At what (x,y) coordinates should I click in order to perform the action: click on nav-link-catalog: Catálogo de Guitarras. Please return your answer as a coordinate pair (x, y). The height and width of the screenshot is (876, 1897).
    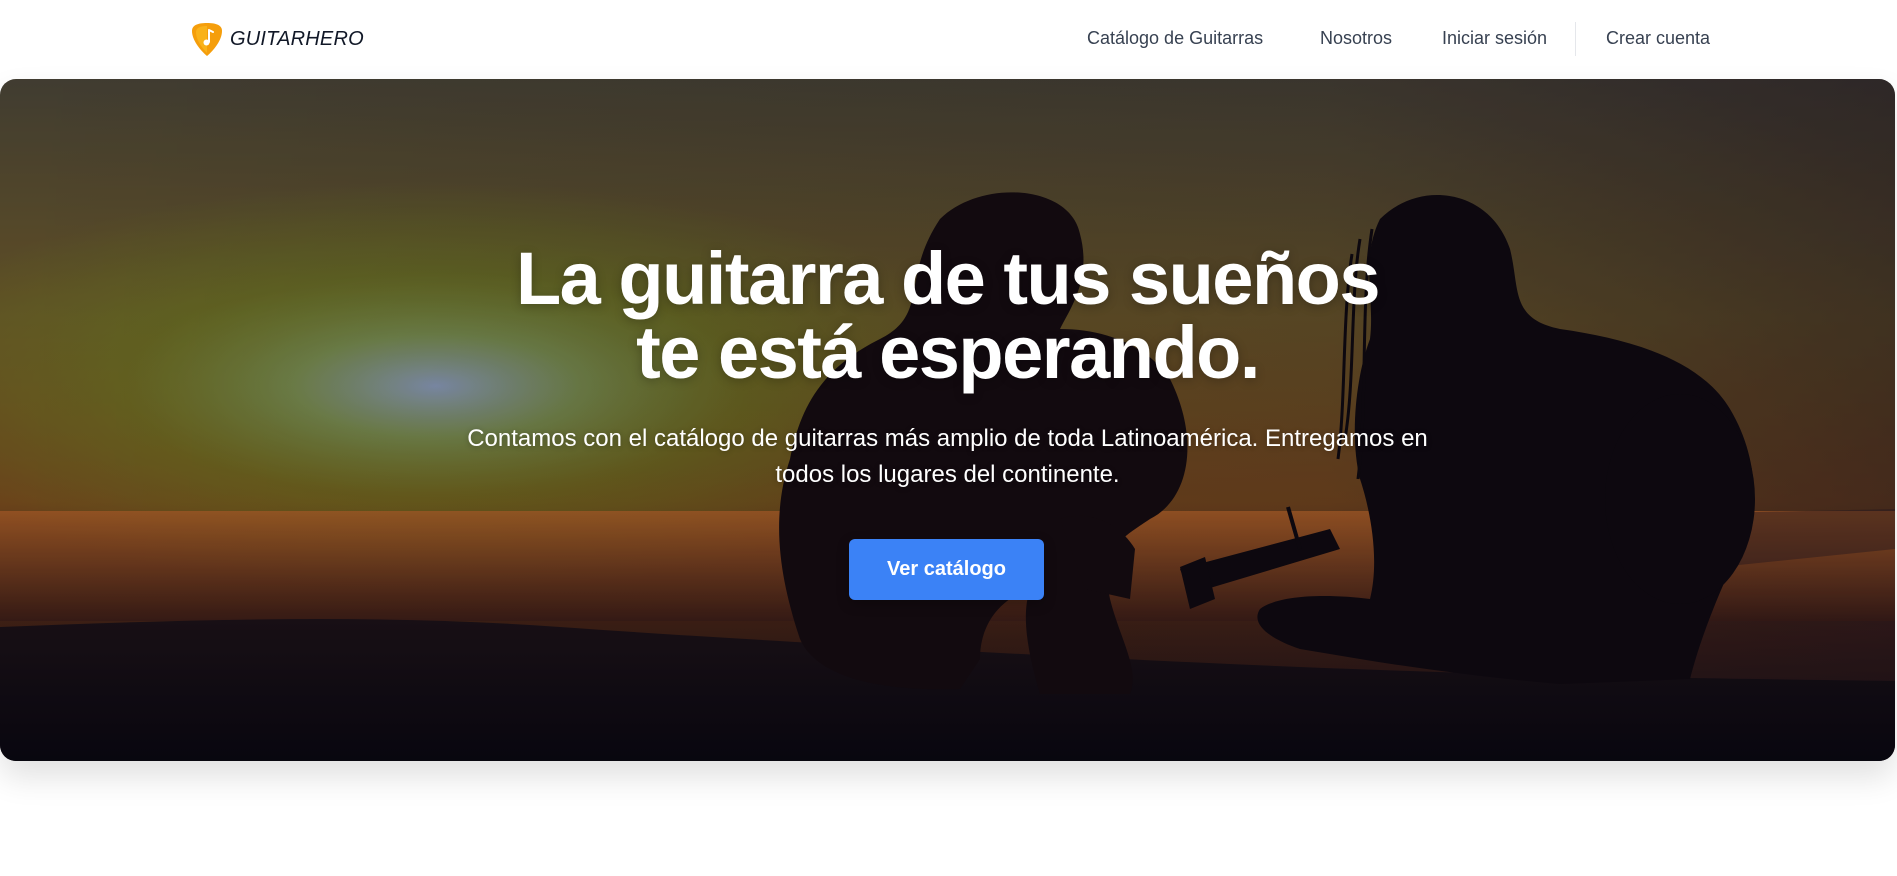
    Looking at the image, I should click on (1175, 38).